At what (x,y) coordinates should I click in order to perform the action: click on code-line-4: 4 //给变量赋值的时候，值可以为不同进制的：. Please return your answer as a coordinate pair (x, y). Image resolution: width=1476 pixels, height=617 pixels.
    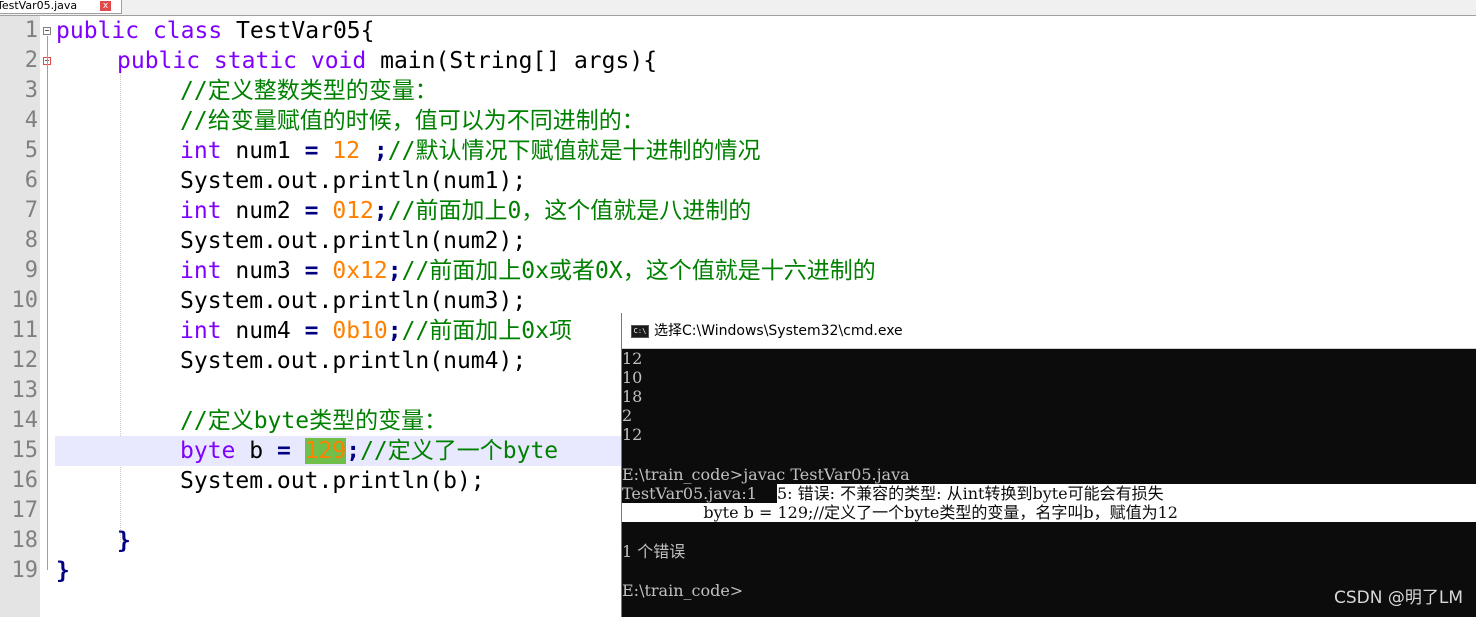
    Looking at the image, I should click on (738, 121).